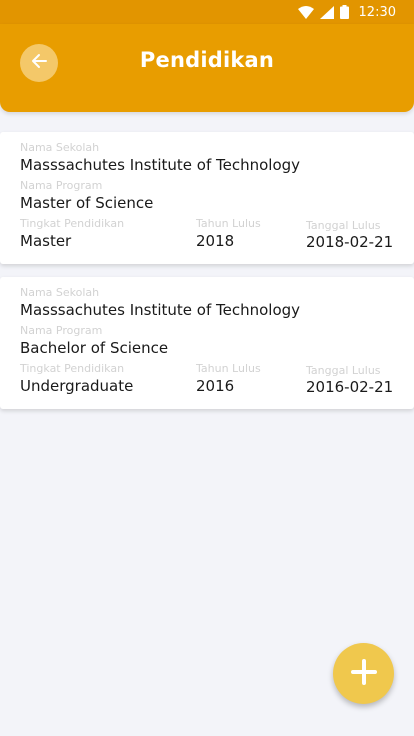  Describe the element at coordinates (207, 60) in the screenshot. I see `page-title: Pendidikan` at that location.